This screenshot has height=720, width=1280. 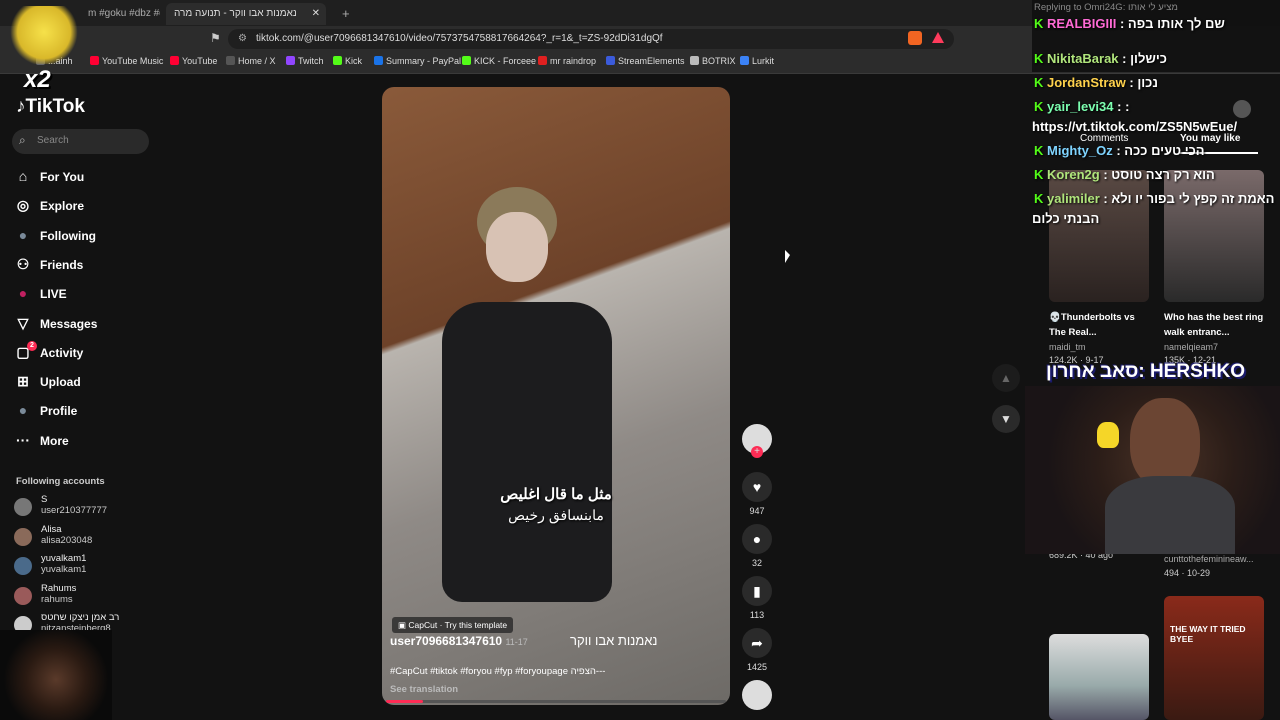 I want to click on account-handle: yuvalkam1, so click(x=64, y=569).